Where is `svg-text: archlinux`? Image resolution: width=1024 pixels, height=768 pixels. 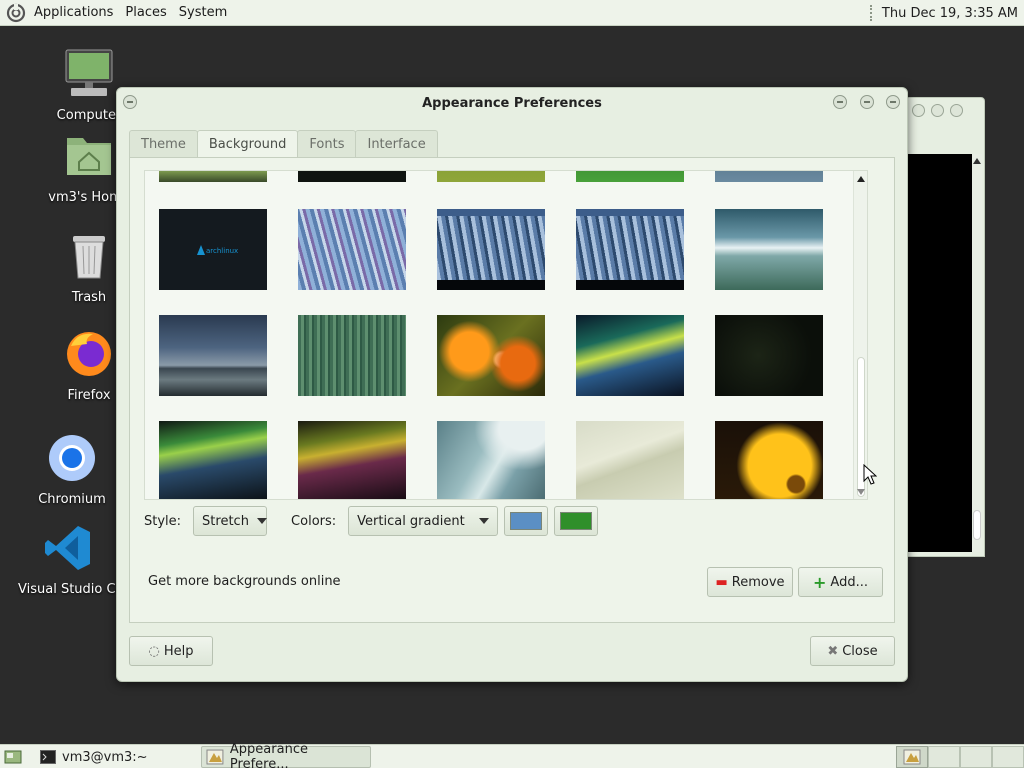
svg-text: archlinux is located at coordinates (222, 251).